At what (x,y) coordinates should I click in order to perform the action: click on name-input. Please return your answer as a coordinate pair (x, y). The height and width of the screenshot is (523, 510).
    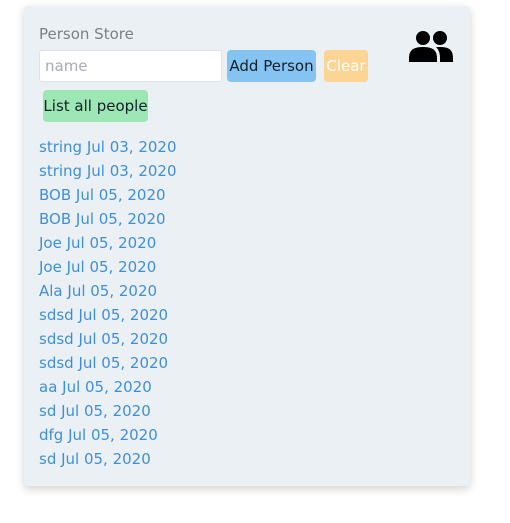
    Looking at the image, I should click on (130, 66).